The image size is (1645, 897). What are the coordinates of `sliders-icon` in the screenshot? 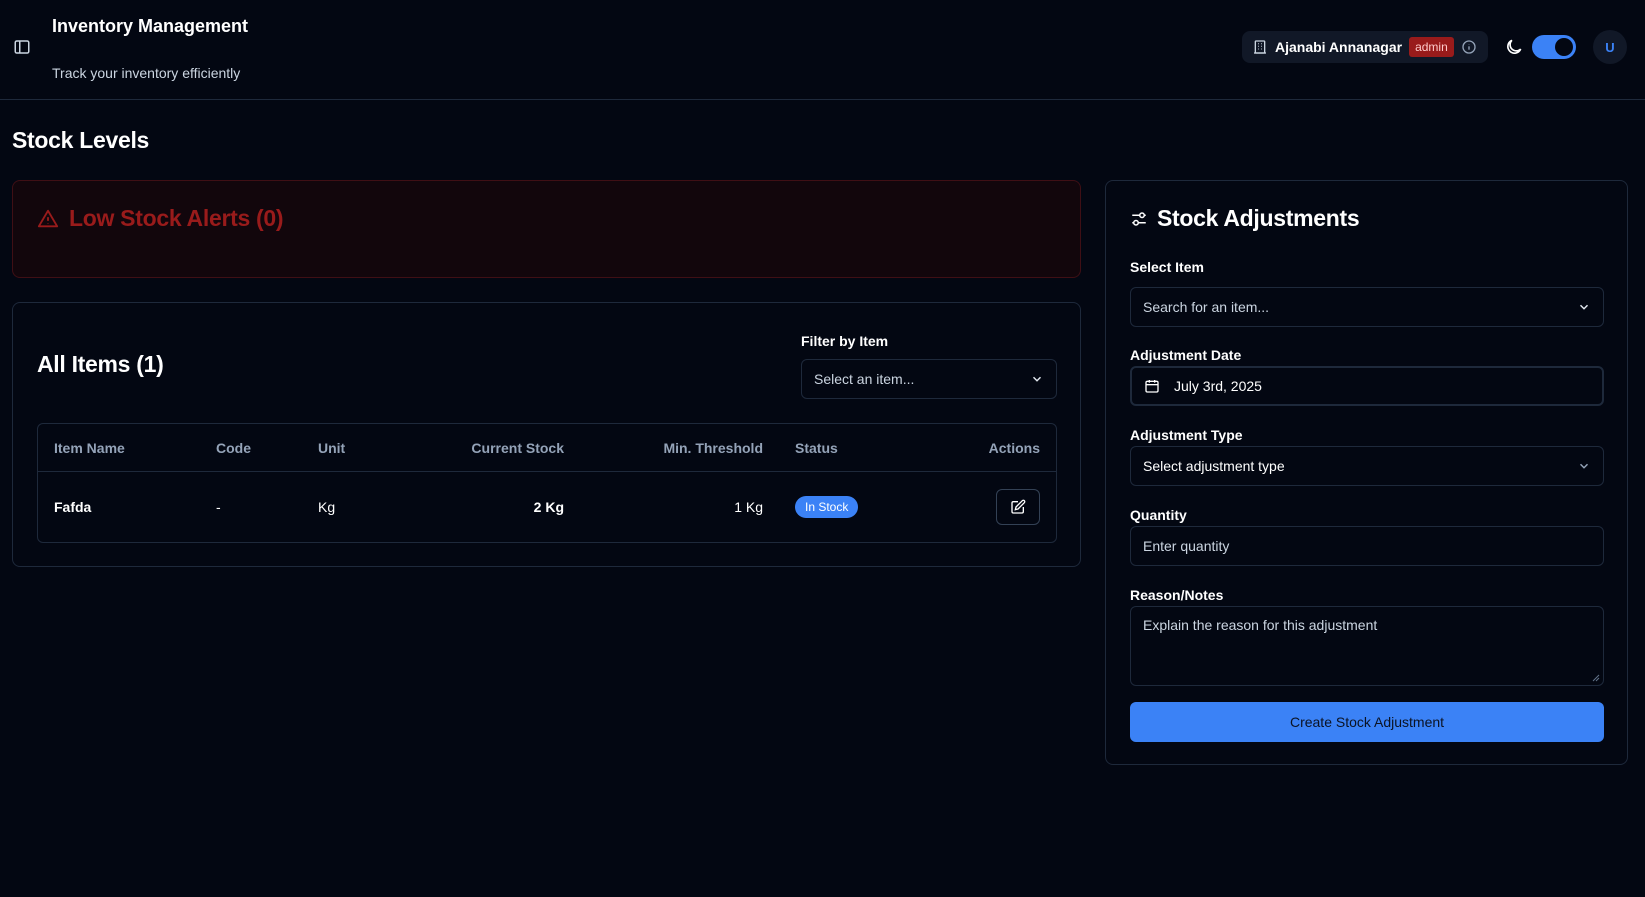 It's located at (1139, 219).